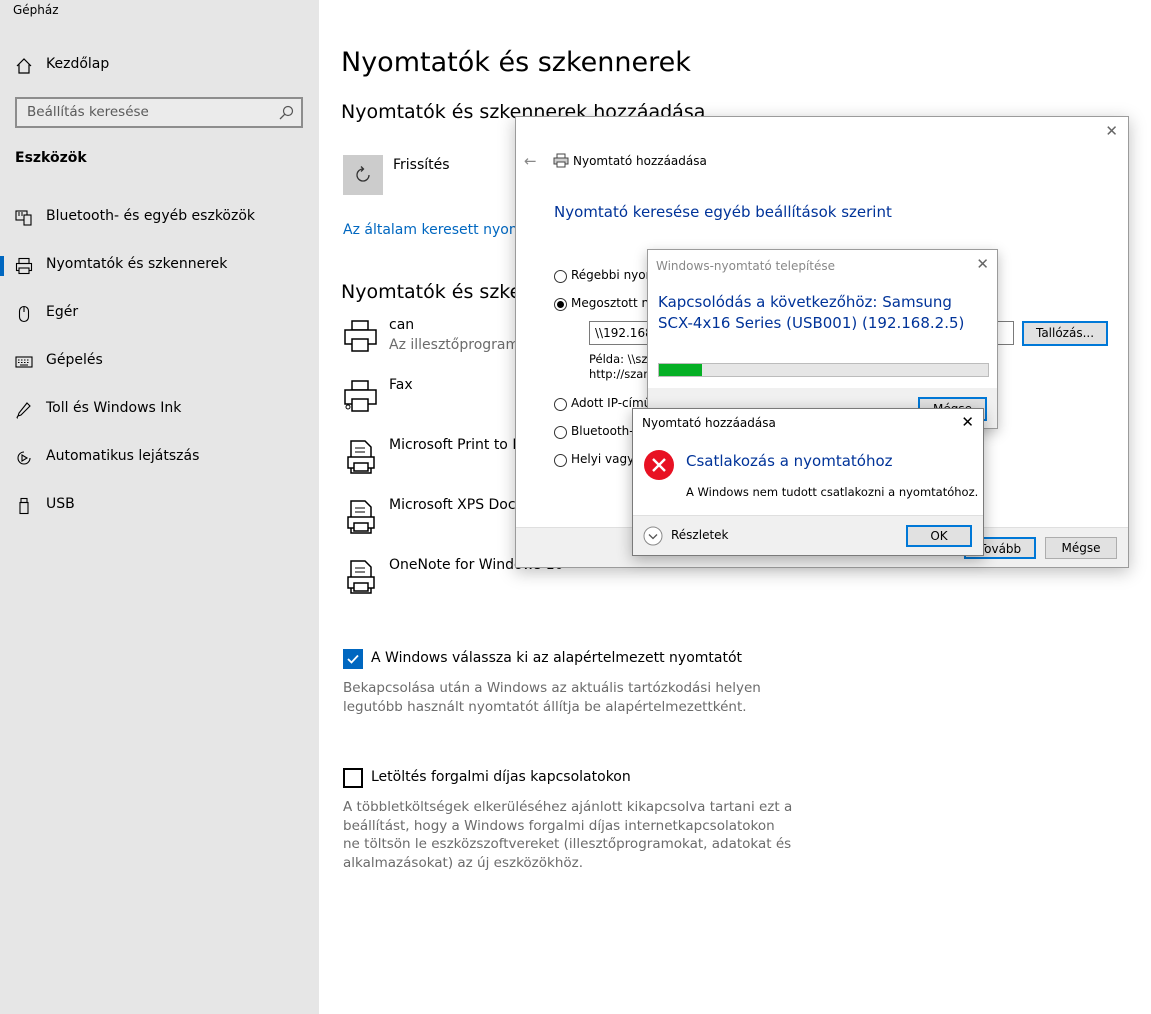 This screenshot has width=1151, height=1014. I want to click on mouse-icon, so click(24, 314).